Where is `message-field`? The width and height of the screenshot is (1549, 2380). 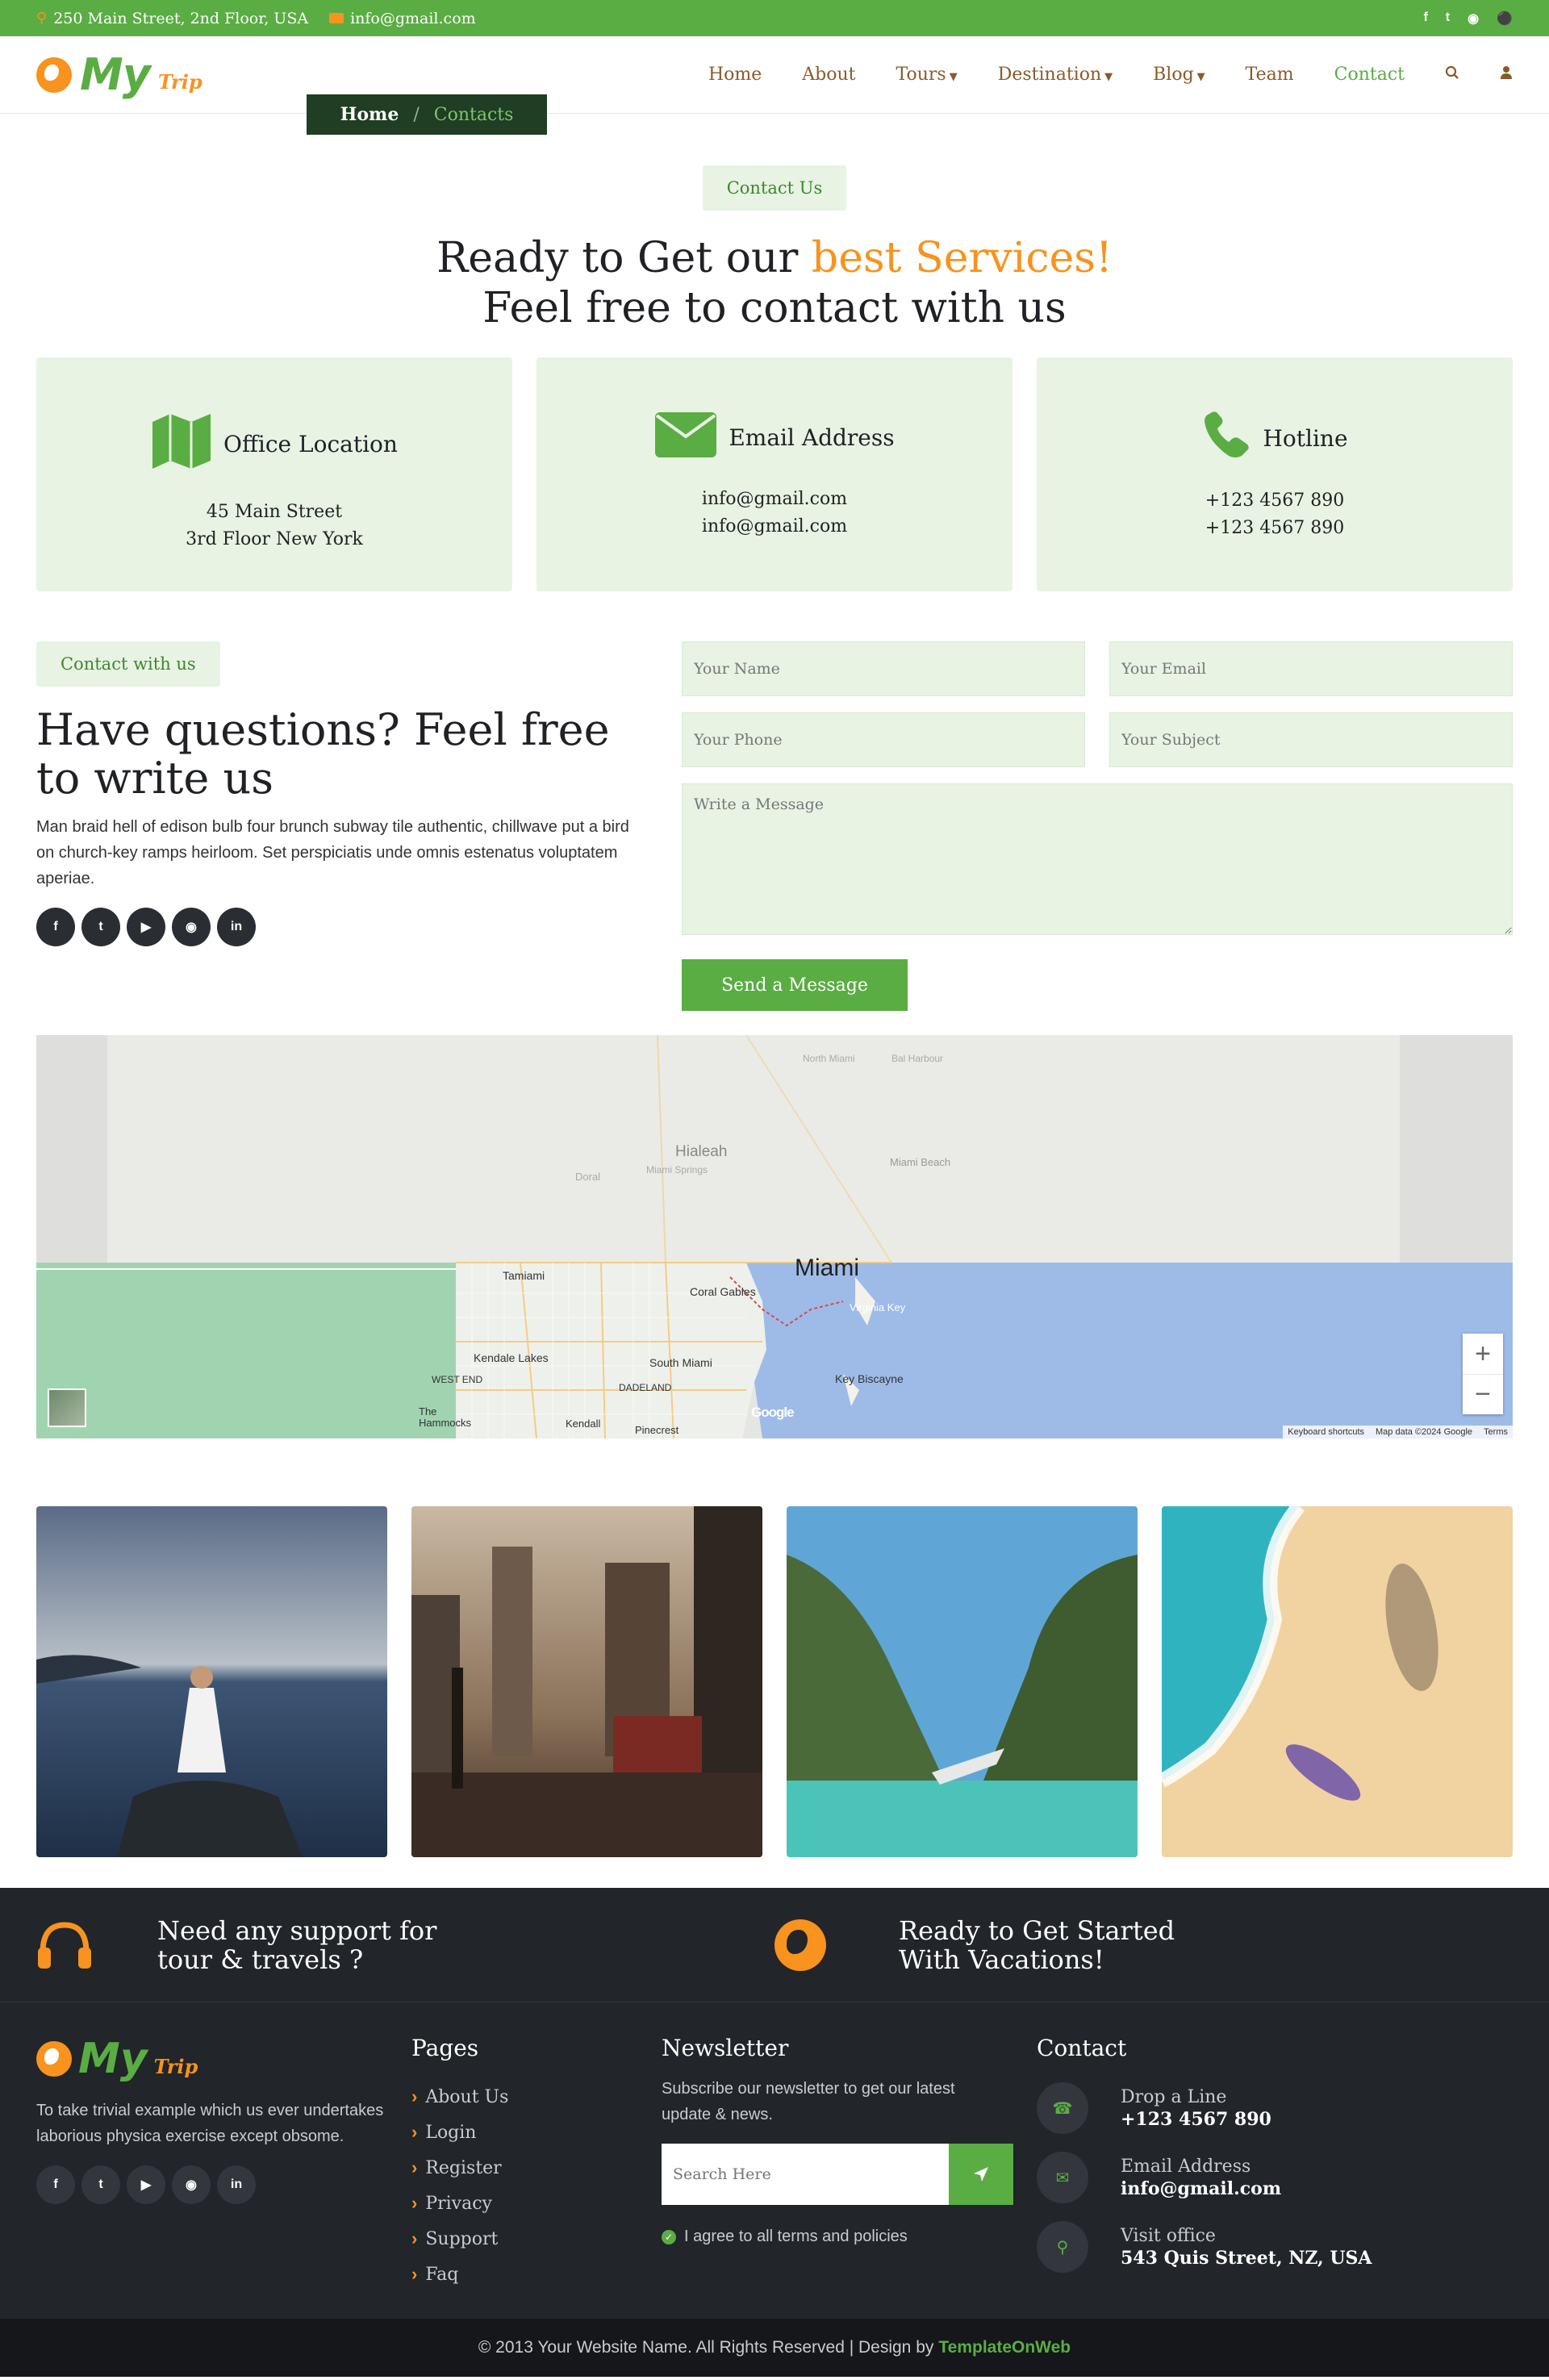 message-field is located at coordinates (1097, 859).